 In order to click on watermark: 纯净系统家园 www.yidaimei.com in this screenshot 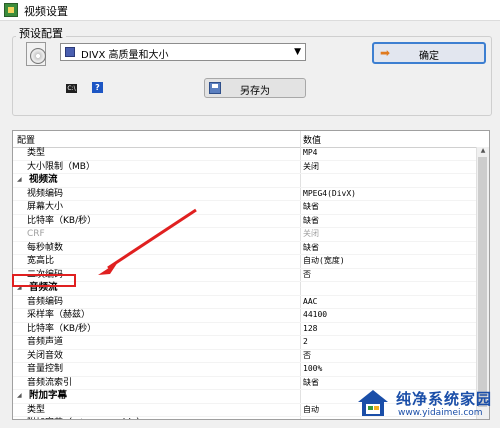, I will do `click(424, 404)`.